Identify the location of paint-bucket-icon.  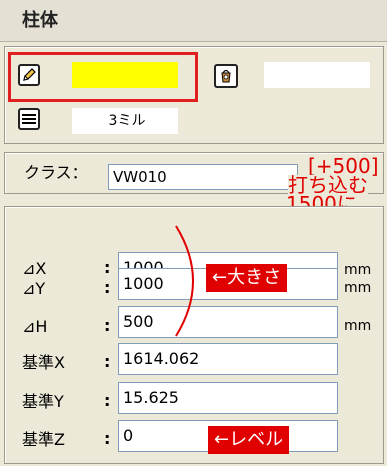
(226, 76).